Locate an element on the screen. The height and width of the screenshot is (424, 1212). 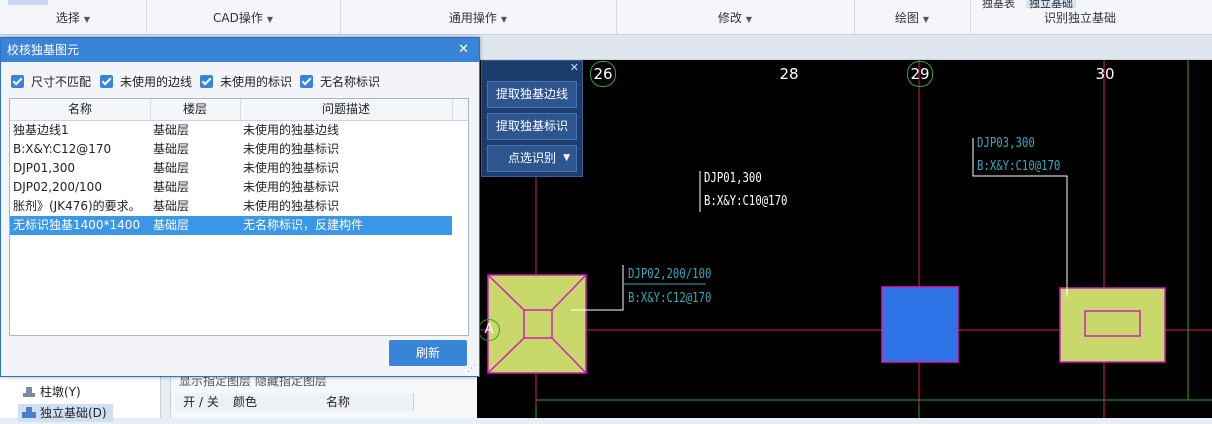
table-row: DJP01,300 基础层 未使用的独基标识 is located at coordinates (231, 168).